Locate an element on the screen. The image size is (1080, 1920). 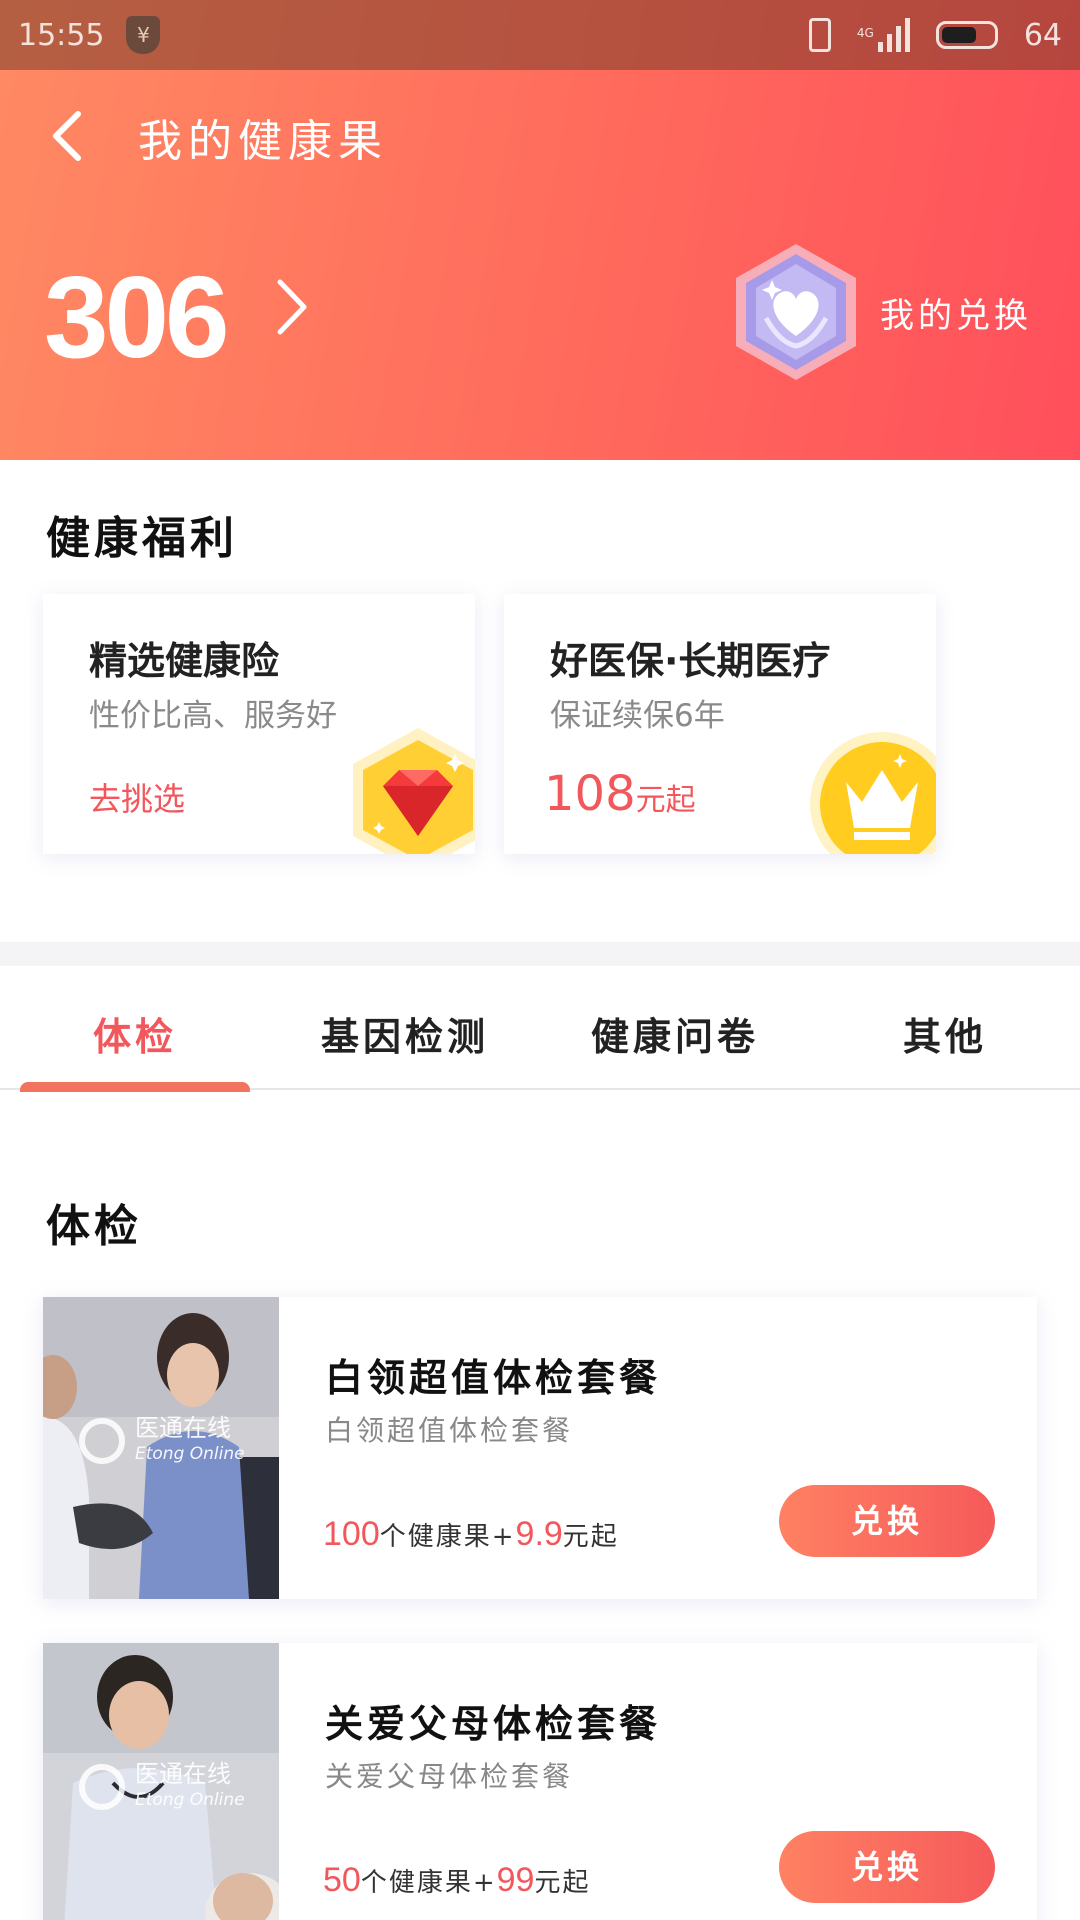
product-name: 关爱父母体检套餐 is located at coordinates (493, 1723).